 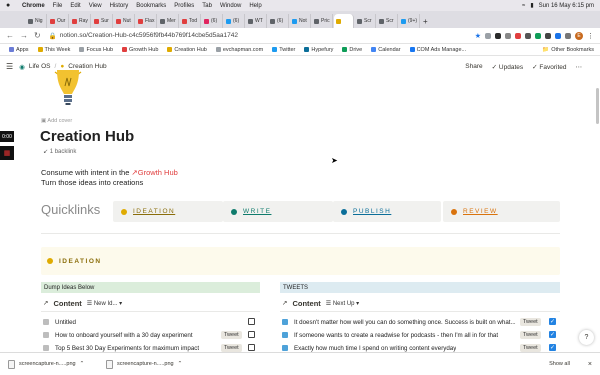 I want to click on more-icon: ⋯, so click(x=579, y=67).